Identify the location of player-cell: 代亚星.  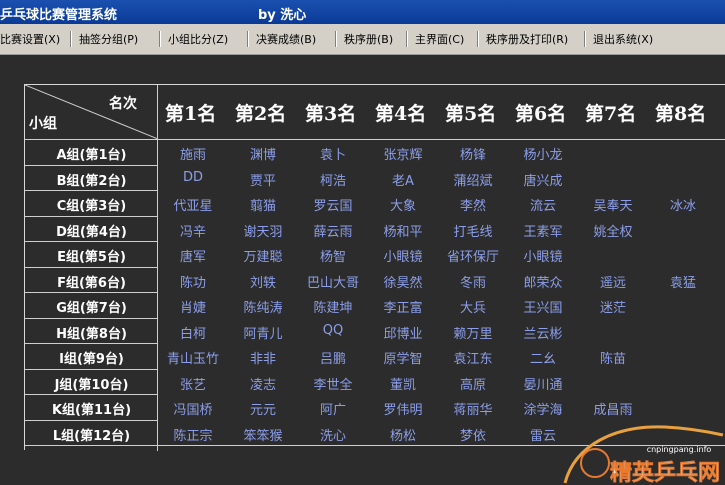
(193, 204).